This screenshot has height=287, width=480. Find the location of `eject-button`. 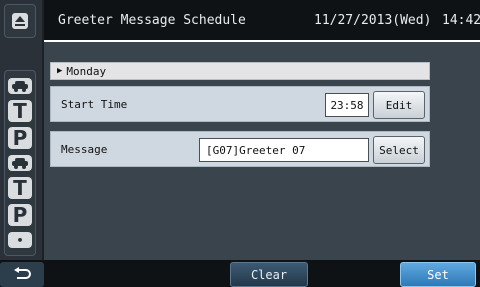

eject-button is located at coordinates (20, 21).